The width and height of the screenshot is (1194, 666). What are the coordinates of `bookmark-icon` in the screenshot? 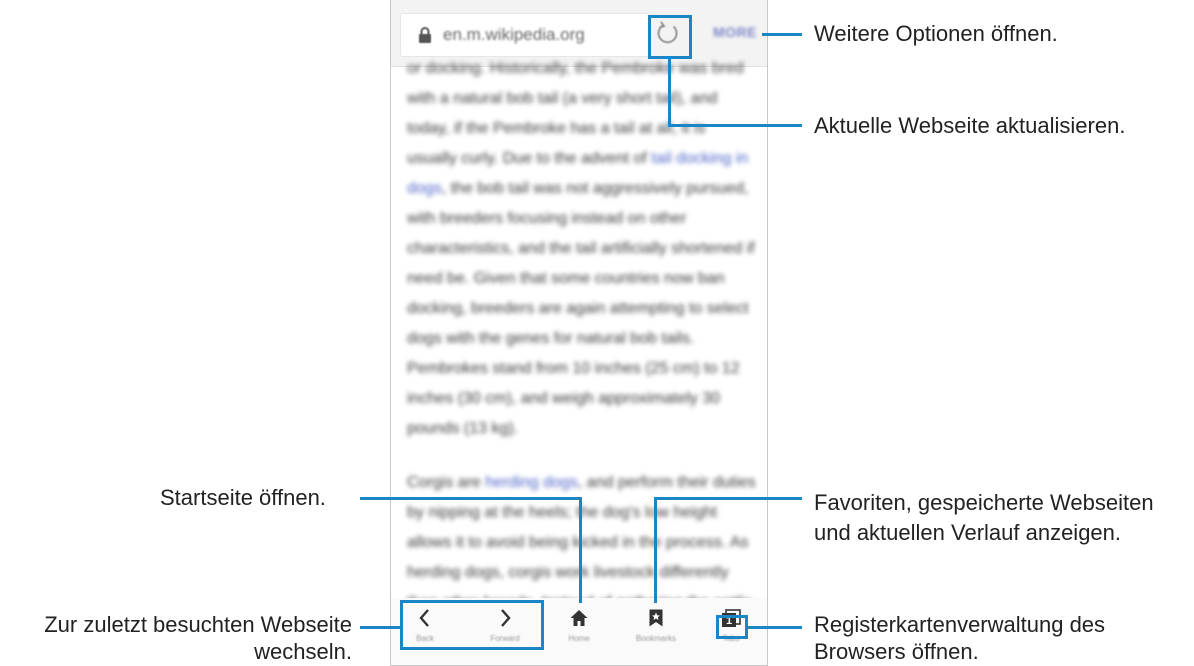 It's located at (656, 618).